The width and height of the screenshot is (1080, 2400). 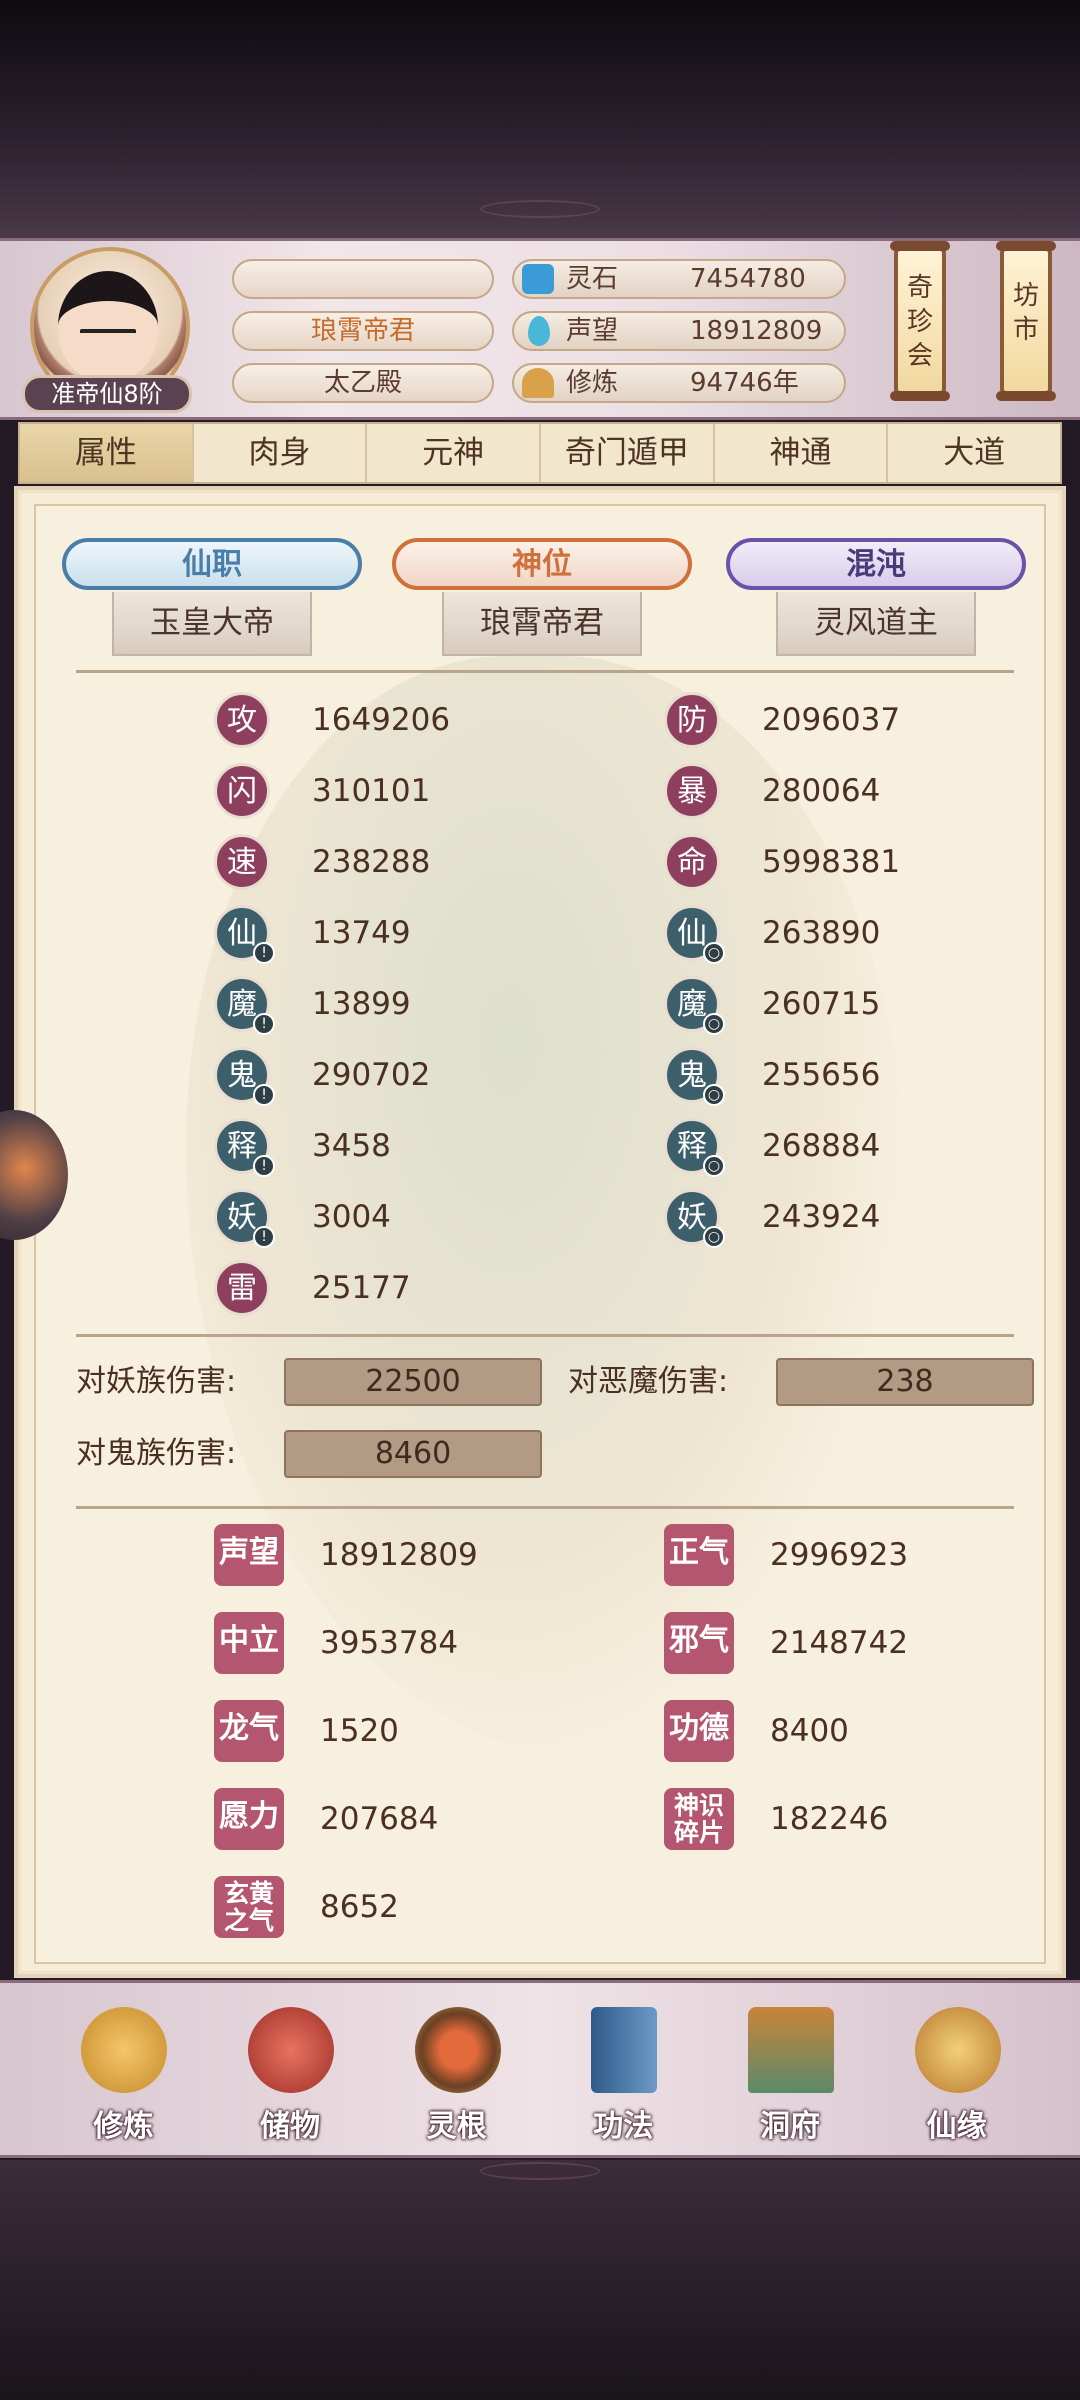 I want to click on spirit-root-icon, so click(x=457, y=2050).